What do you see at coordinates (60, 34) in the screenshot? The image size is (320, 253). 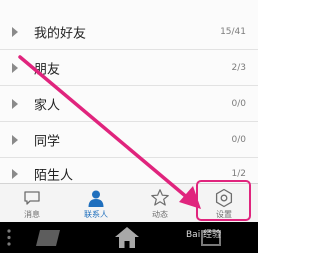 I see `group-name: 我的好友` at bounding box center [60, 34].